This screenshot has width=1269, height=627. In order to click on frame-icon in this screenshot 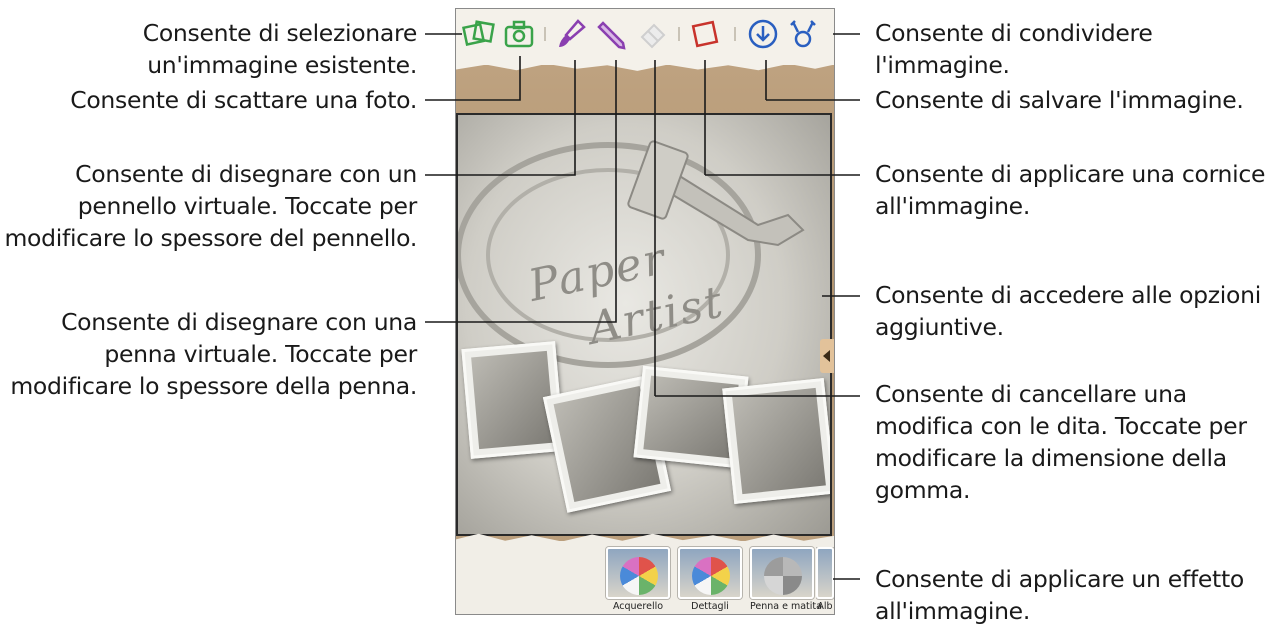, I will do `click(705, 34)`.